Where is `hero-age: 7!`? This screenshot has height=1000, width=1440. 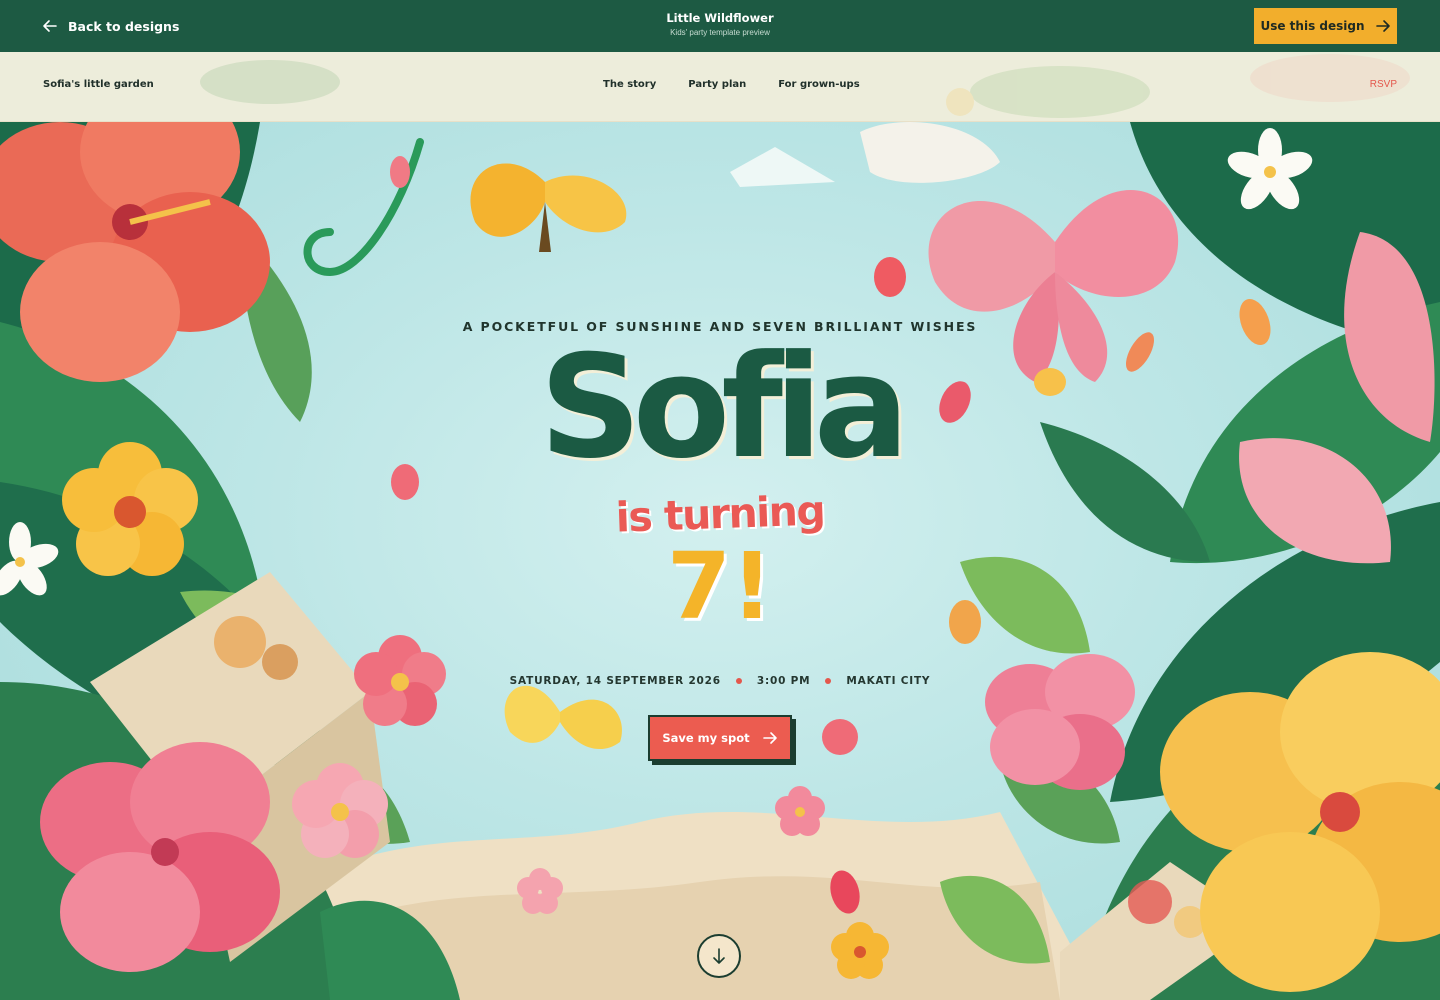 hero-age: 7! is located at coordinates (720, 586).